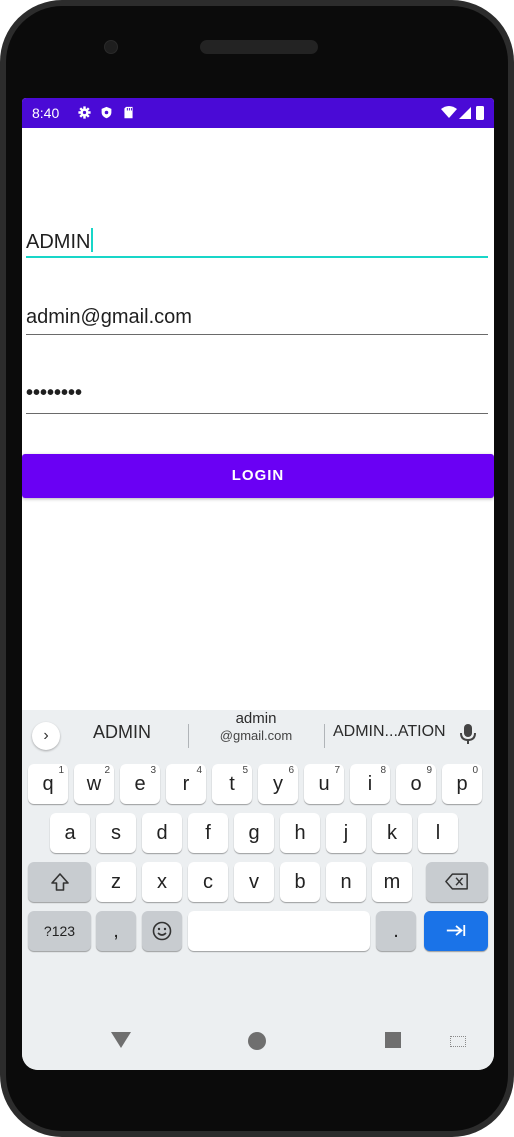 Image resolution: width=514 pixels, height=1137 pixels. Describe the element at coordinates (300, 882) in the screenshot. I see `key-b: b` at that location.